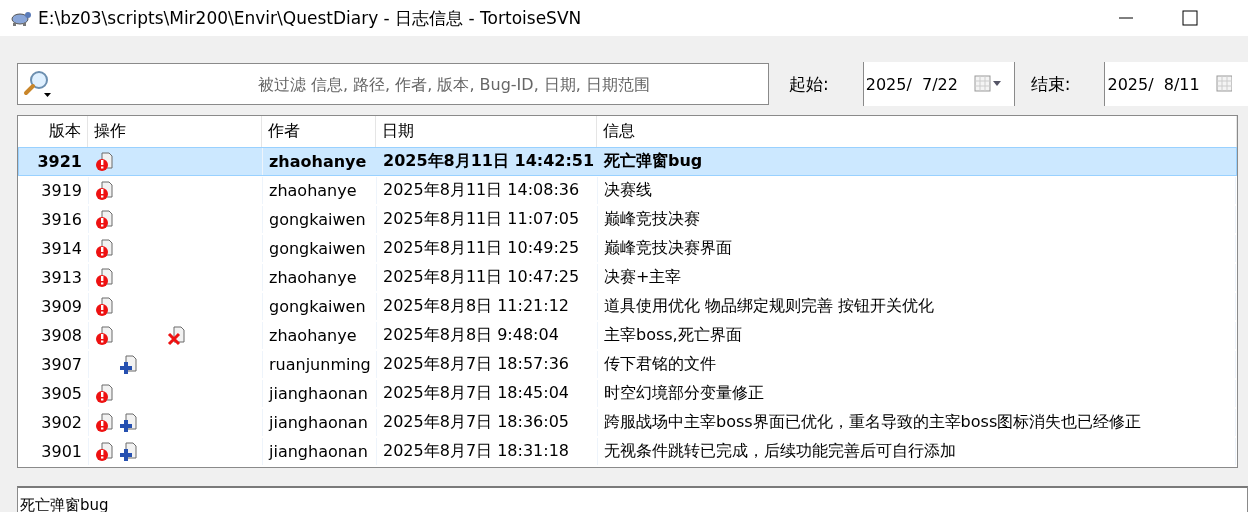 Image resolution: width=1248 pixels, height=512 pixels. I want to click on table-row: 3907 ruanjunming 2025年8月7日 18:57:36 传下君铭的文件, so click(627, 364).